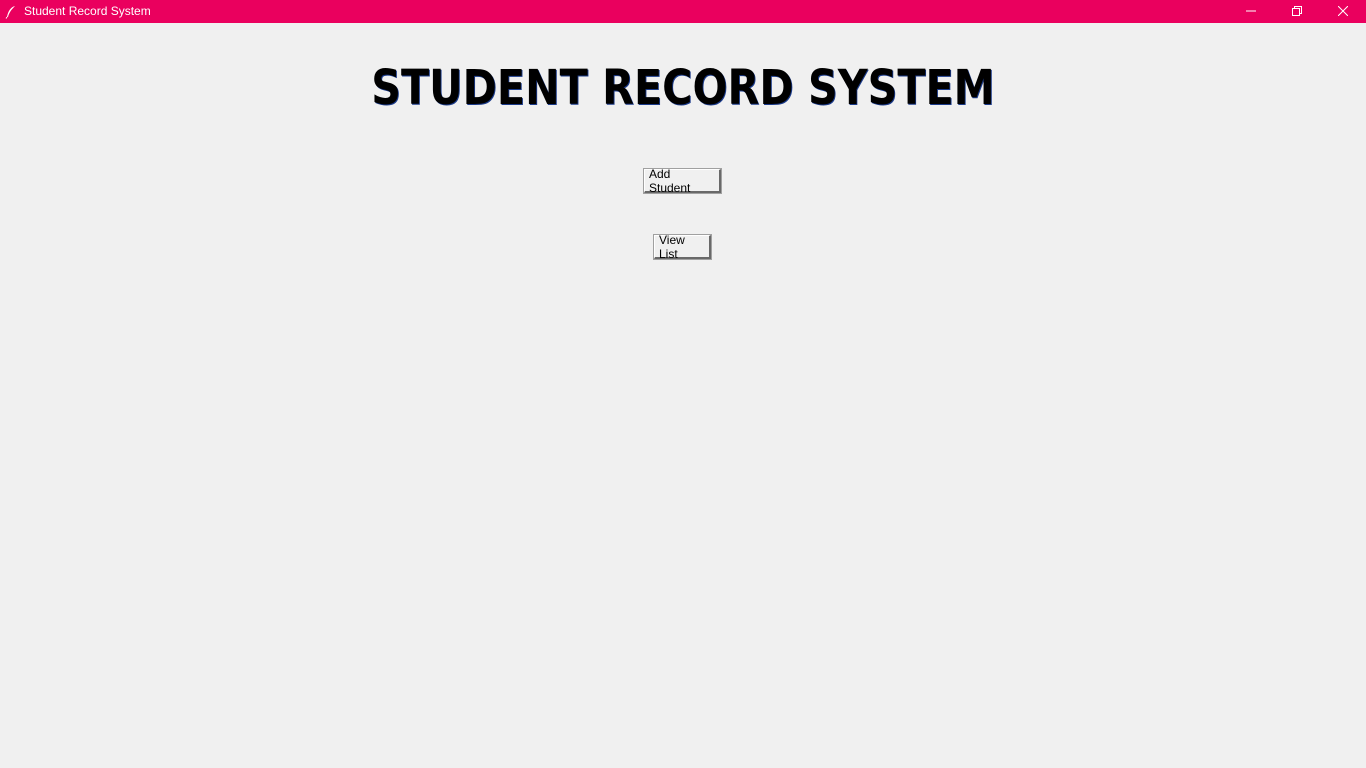 The height and width of the screenshot is (768, 1366). I want to click on minimize-button, so click(1251, 11).